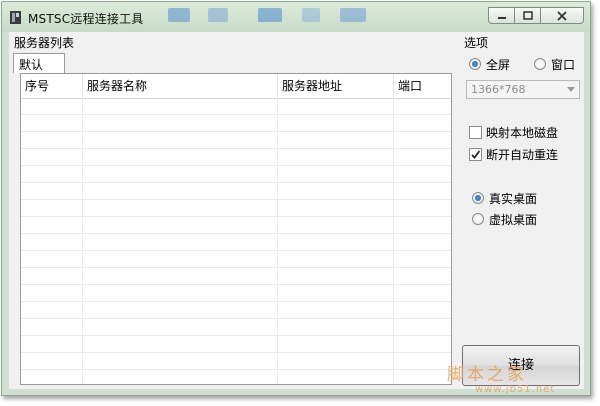 The image size is (600, 406). What do you see at coordinates (540, 64) in the screenshot?
I see `window-mode-radio` at bounding box center [540, 64].